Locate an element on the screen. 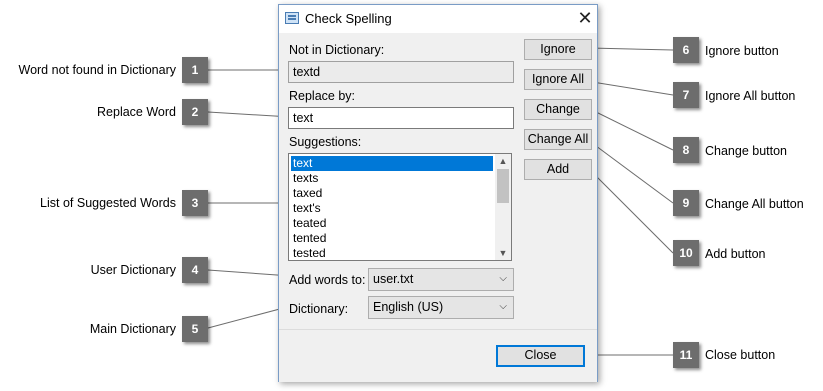  not-in-dictionary-label: Not in Dictionary: is located at coordinates (337, 50).